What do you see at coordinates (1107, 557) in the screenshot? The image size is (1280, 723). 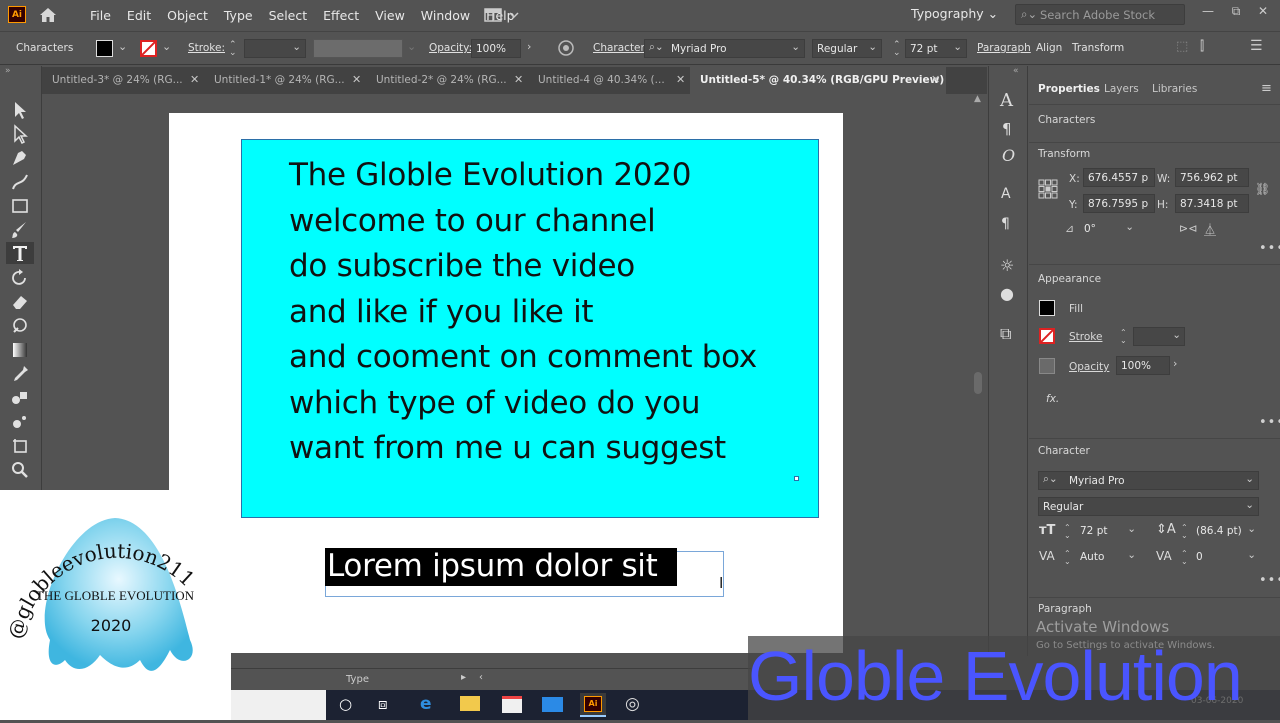 I see `kerning-field: Auto ⌄` at bounding box center [1107, 557].